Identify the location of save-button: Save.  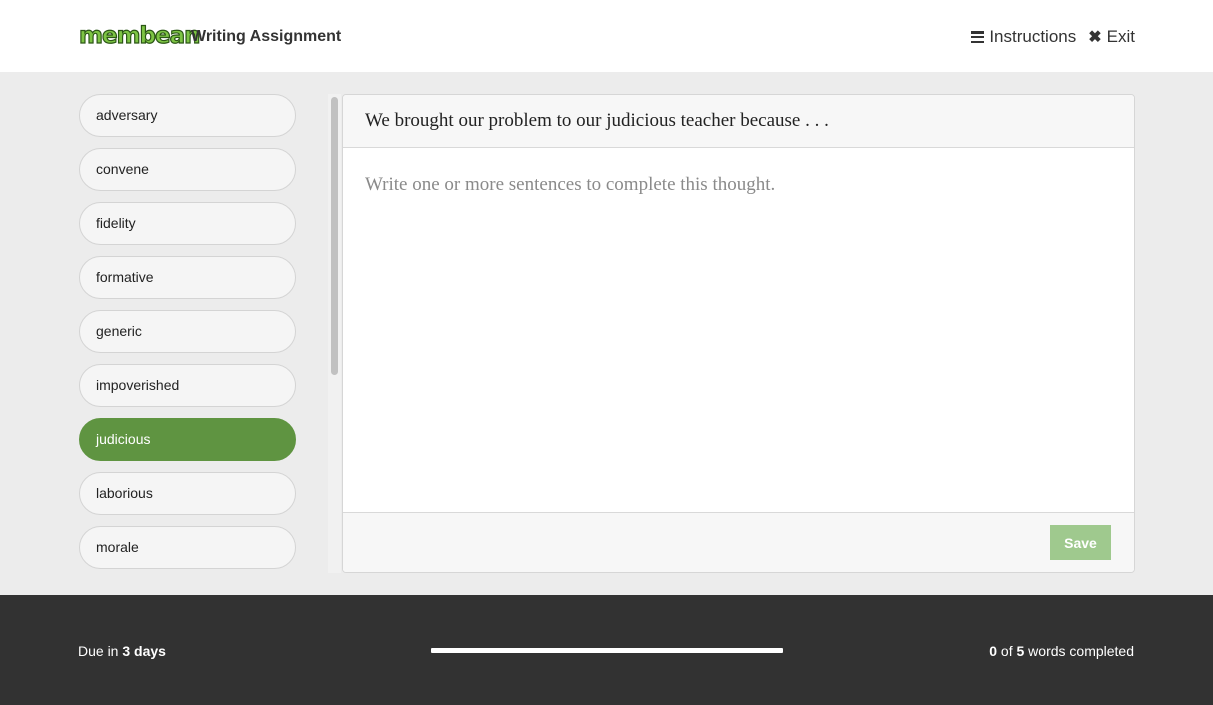
(1080, 542).